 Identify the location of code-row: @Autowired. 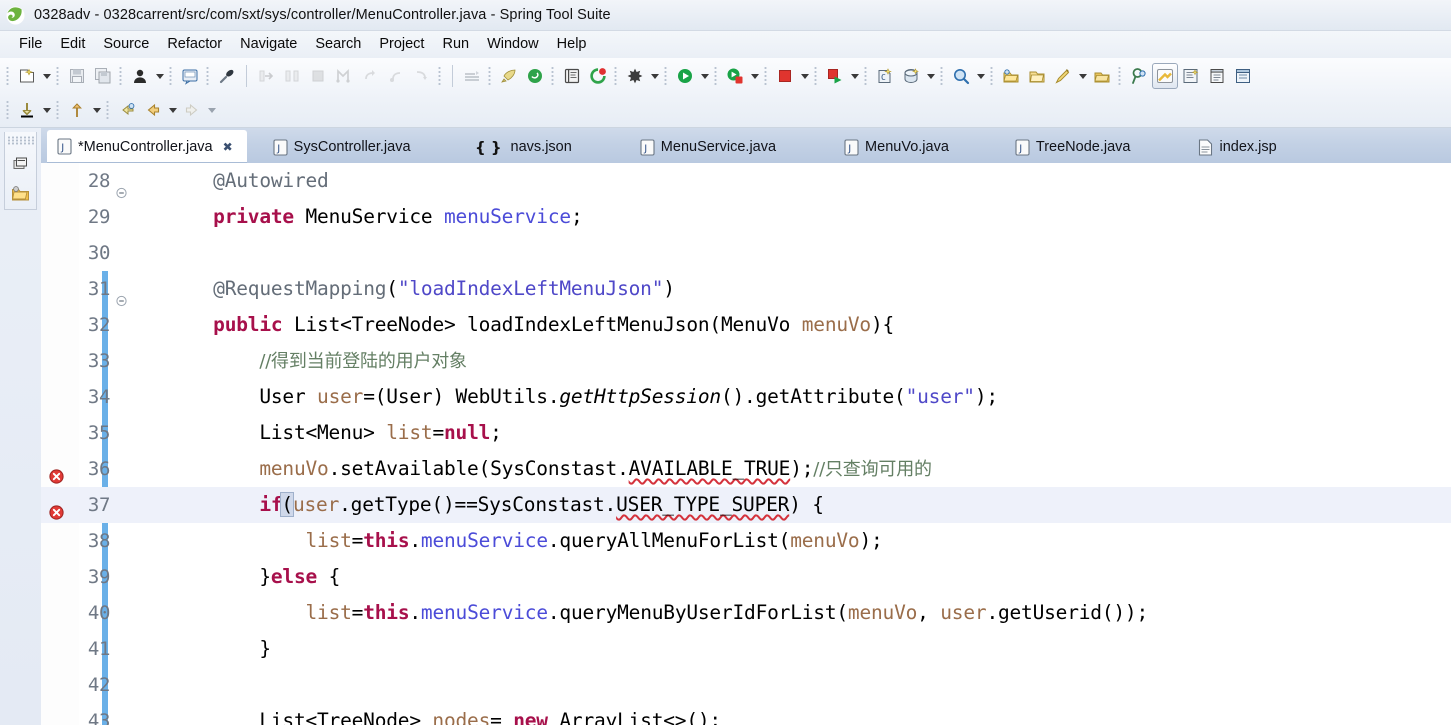
(804, 181).